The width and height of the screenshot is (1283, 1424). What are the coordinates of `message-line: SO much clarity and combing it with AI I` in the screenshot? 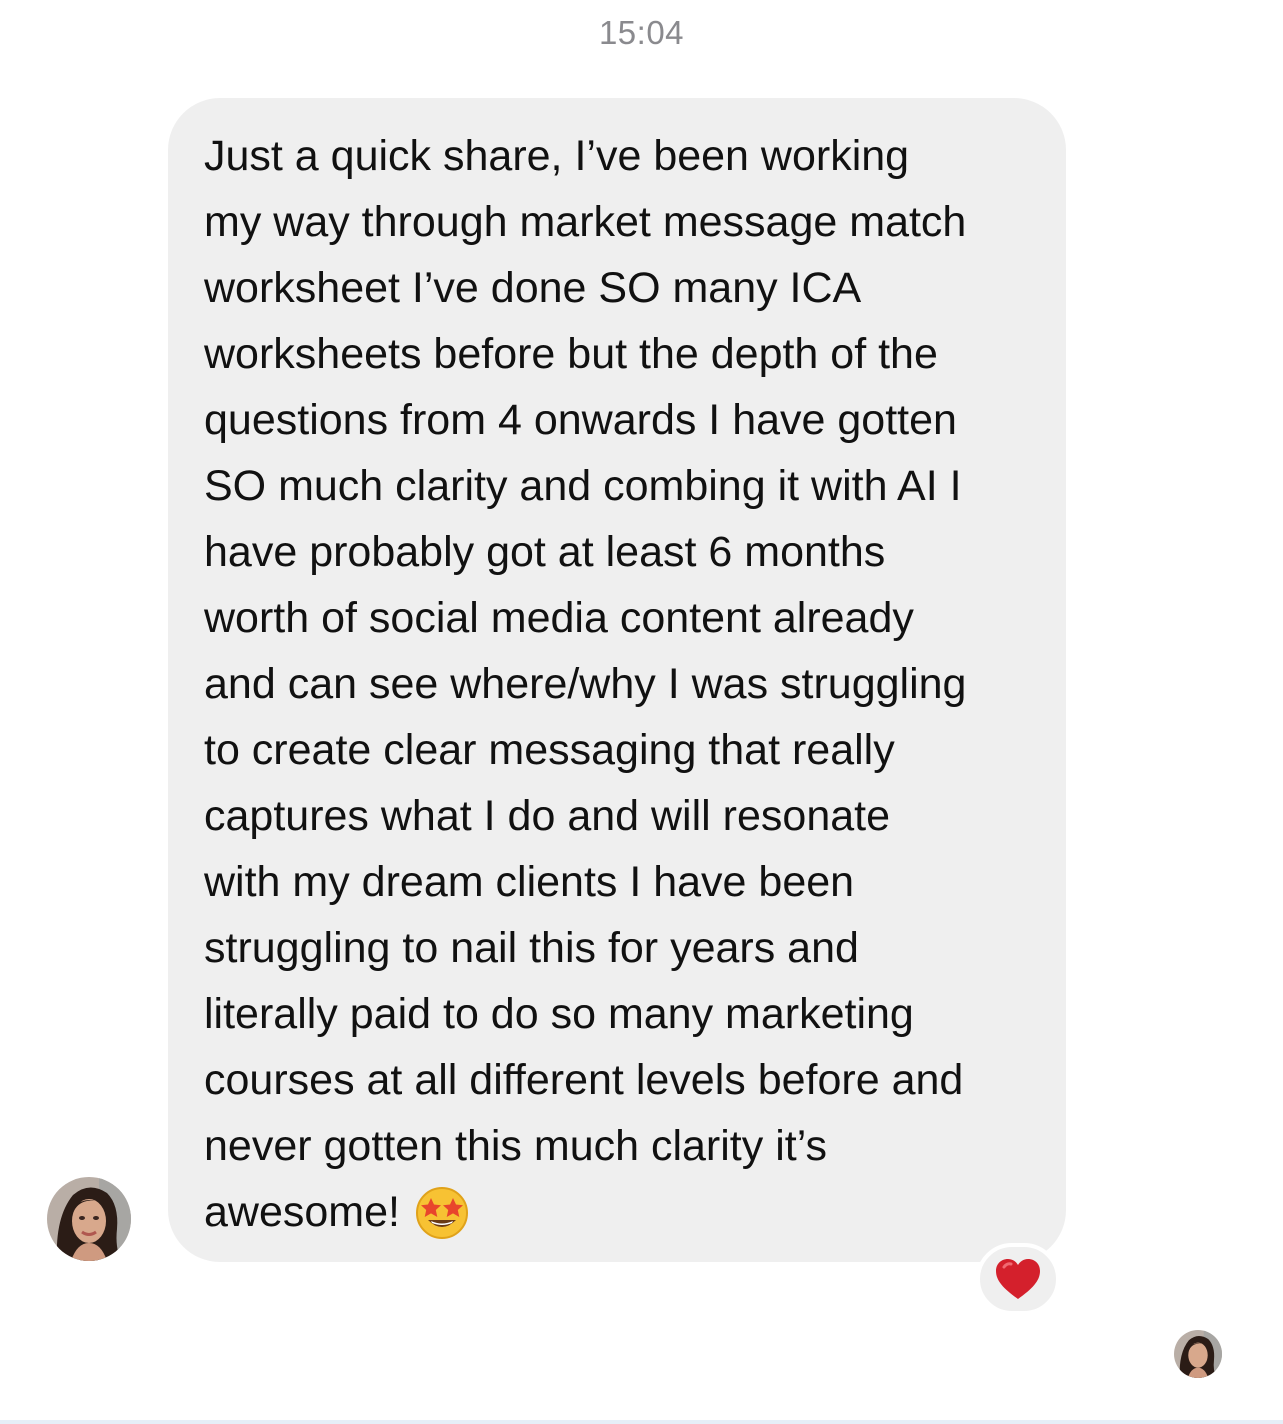 It's located at (583, 486).